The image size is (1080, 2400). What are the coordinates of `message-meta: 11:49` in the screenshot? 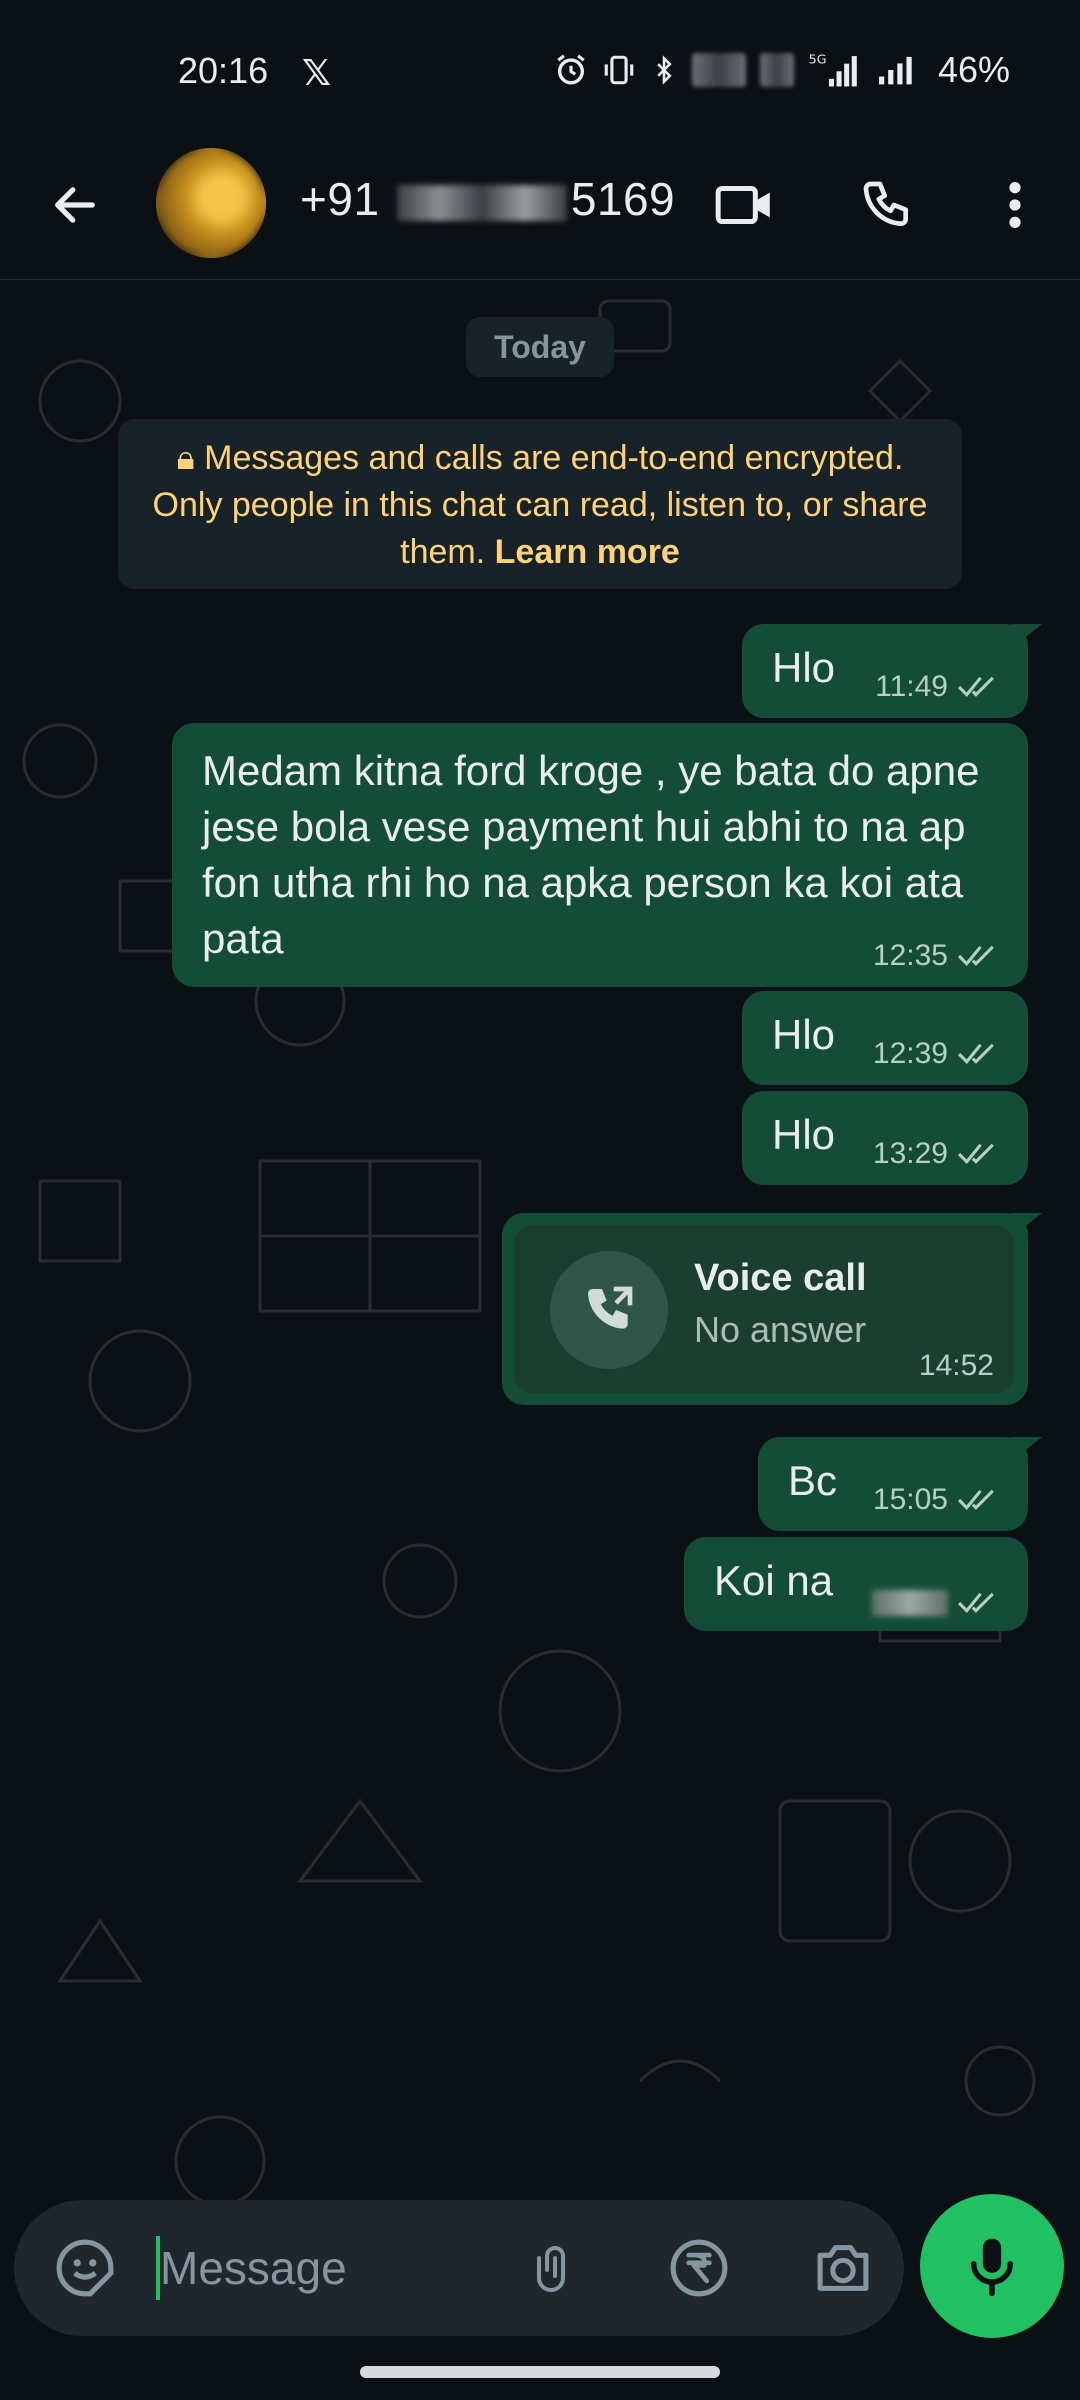 It's located at (938, 687).